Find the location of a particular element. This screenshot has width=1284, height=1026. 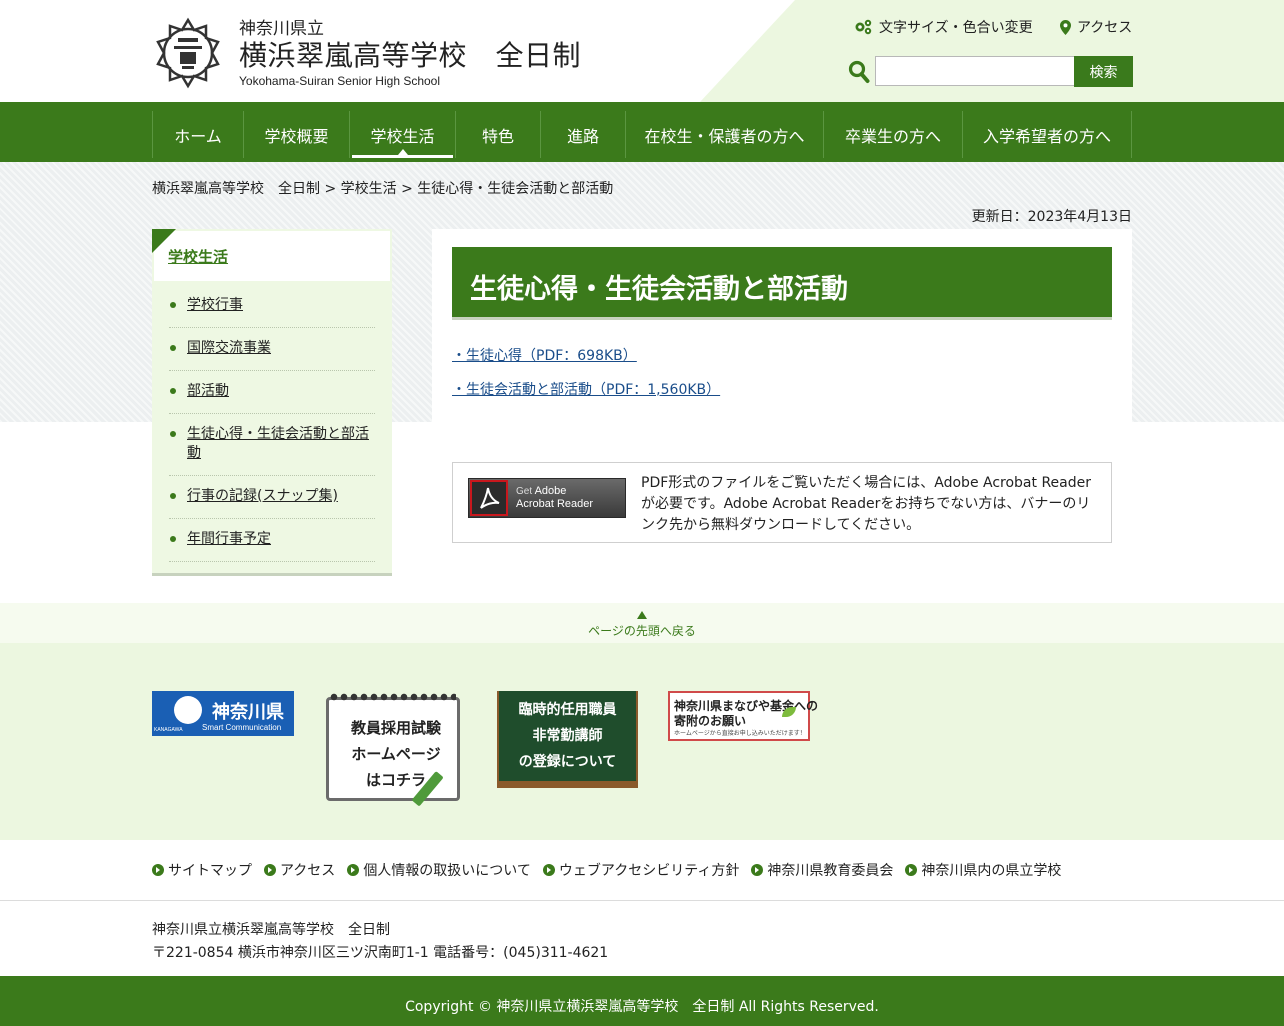

footer-link-label: アクセス is located at coordinates (308, 871).